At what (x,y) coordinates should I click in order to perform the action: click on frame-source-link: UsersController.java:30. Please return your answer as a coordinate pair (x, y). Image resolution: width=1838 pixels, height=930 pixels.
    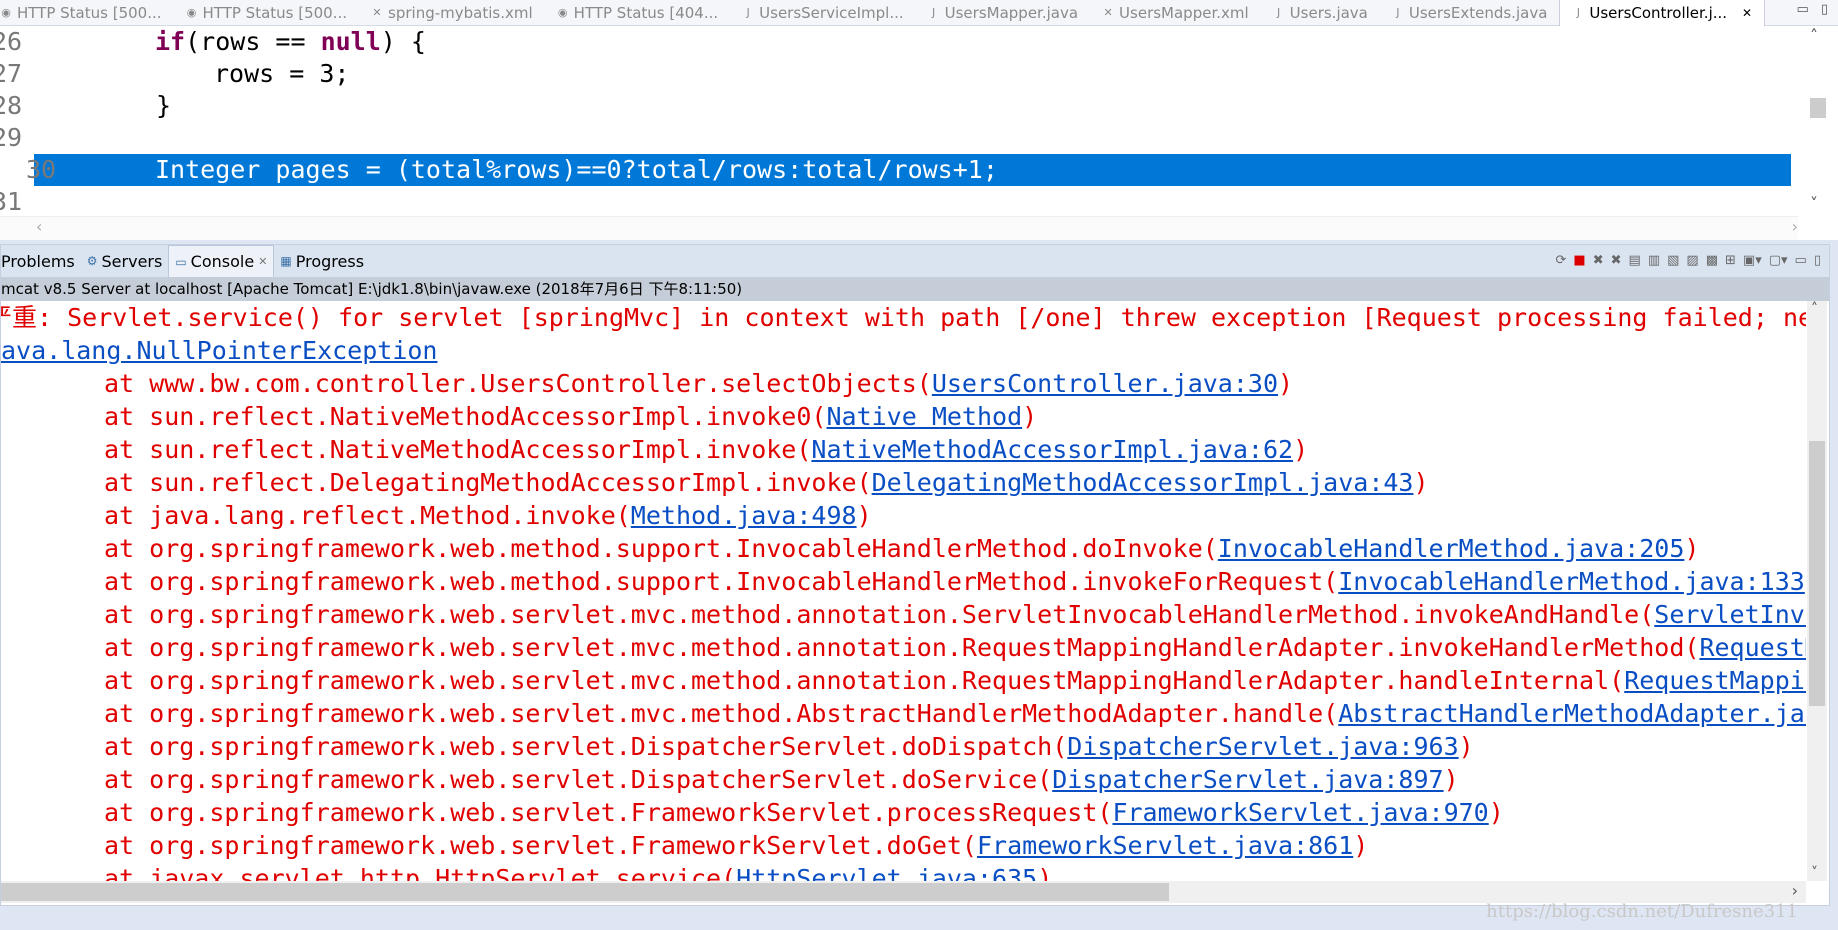
    Looking at the image, I should click on (1105, 383).